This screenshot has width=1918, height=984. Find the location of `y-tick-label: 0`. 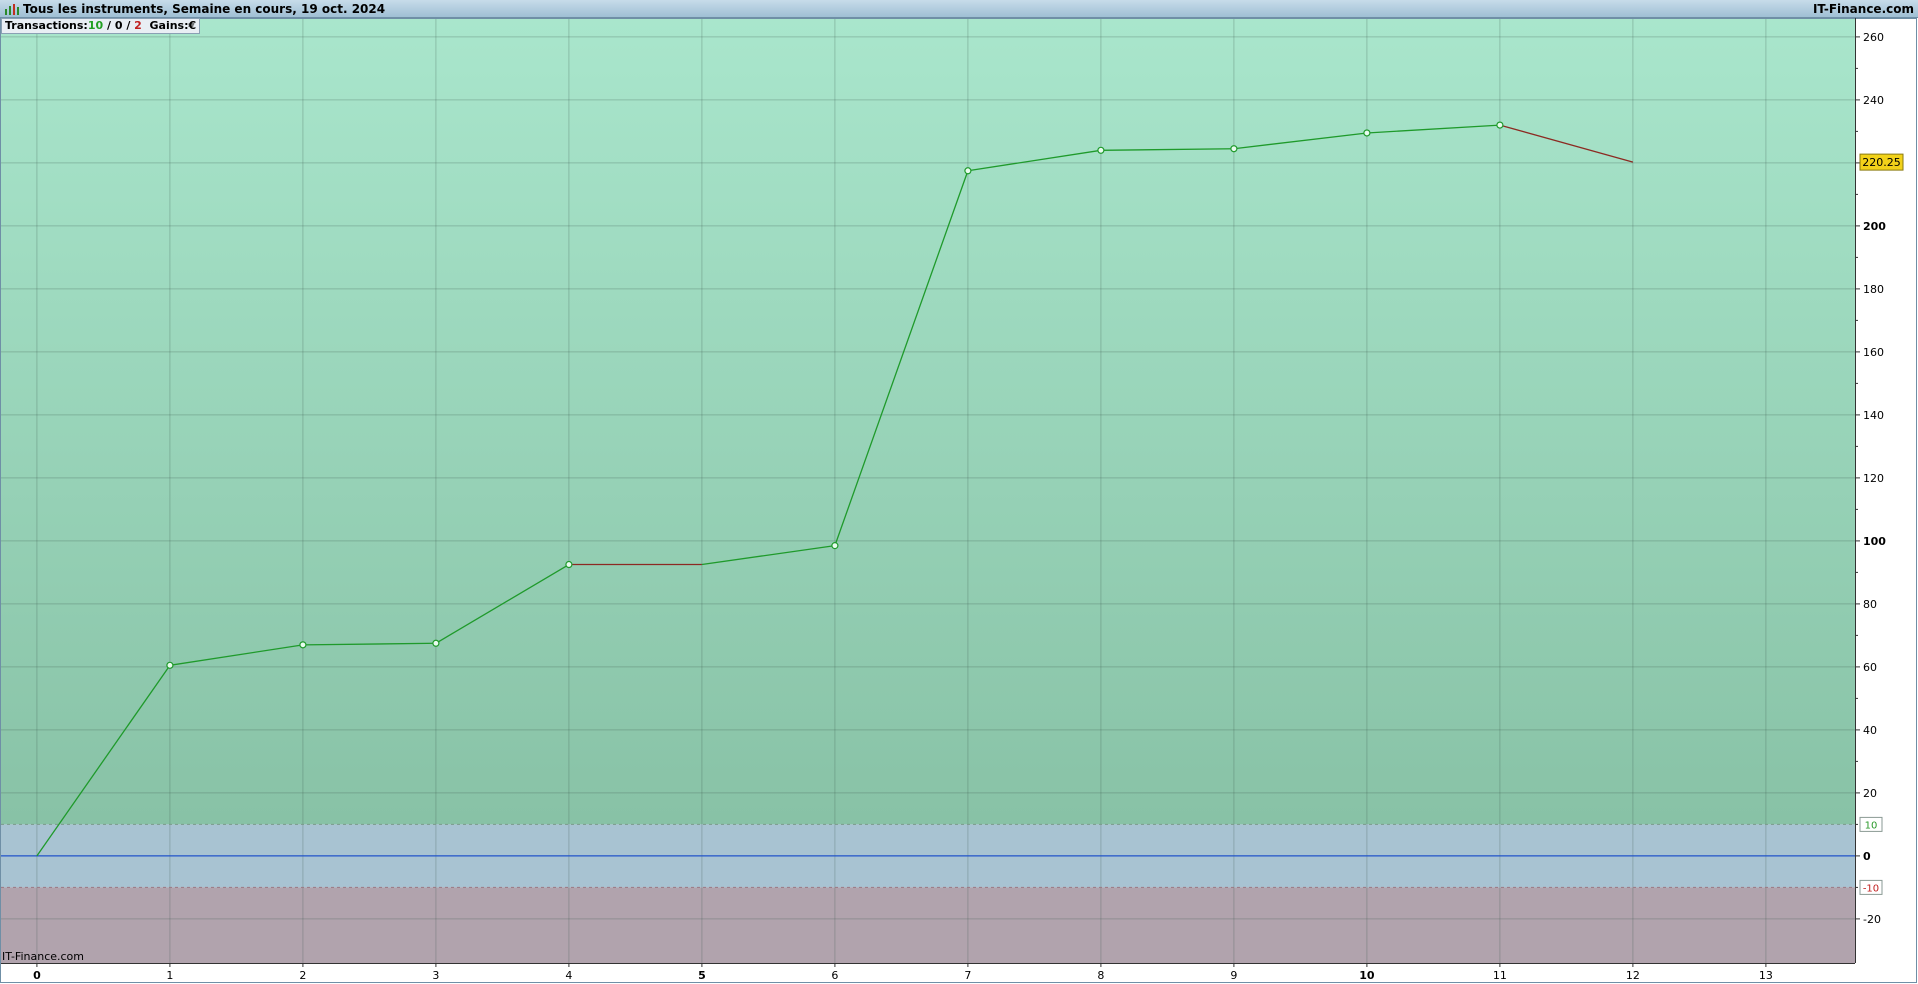

y-tick-label: 0 is located at coordinates (1867, 856).